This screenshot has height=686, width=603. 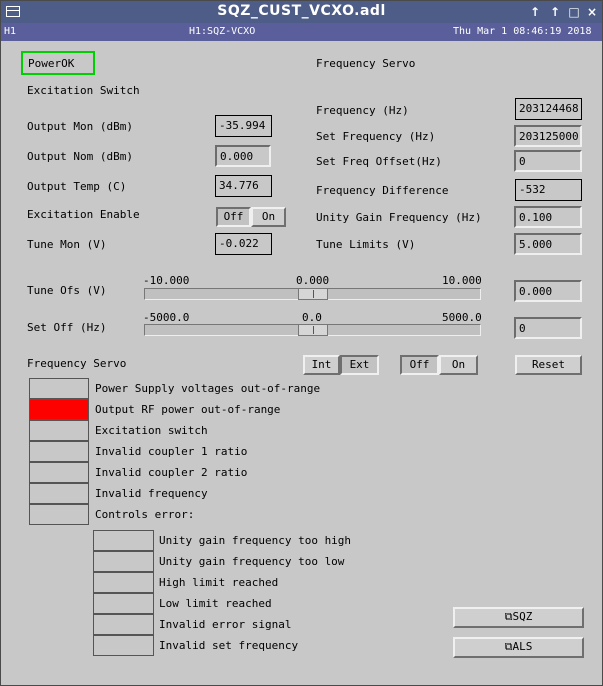 I want to click on set-freq-offset-label: Set Freq Offset(Hz), so click(x=379, y=161).